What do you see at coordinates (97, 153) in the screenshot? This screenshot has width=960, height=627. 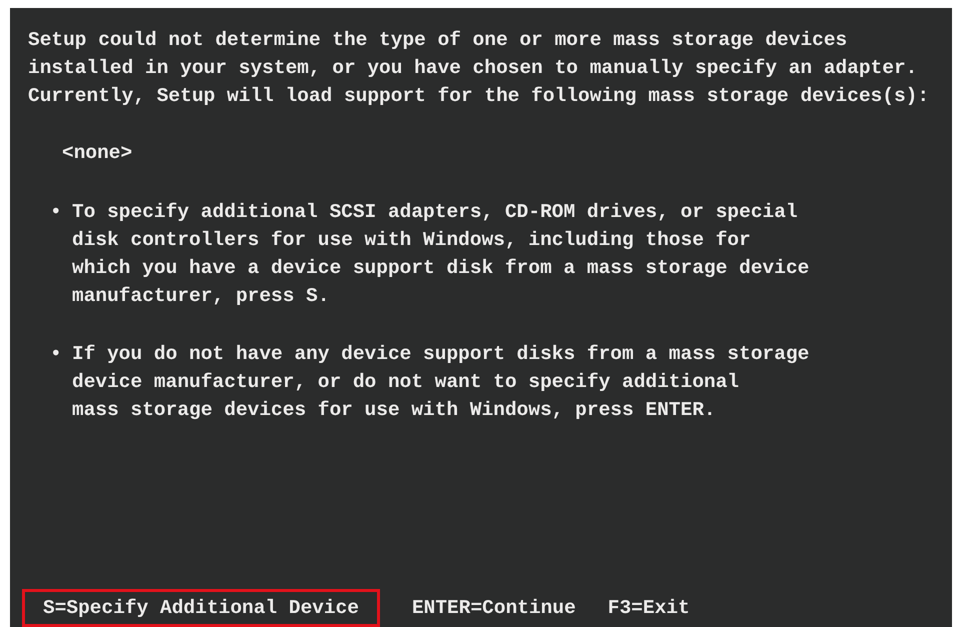 I see `device-entry: <none>` at bounding box center [97, 153].